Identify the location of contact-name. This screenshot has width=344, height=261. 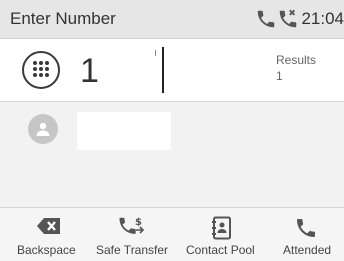
(124, 131).